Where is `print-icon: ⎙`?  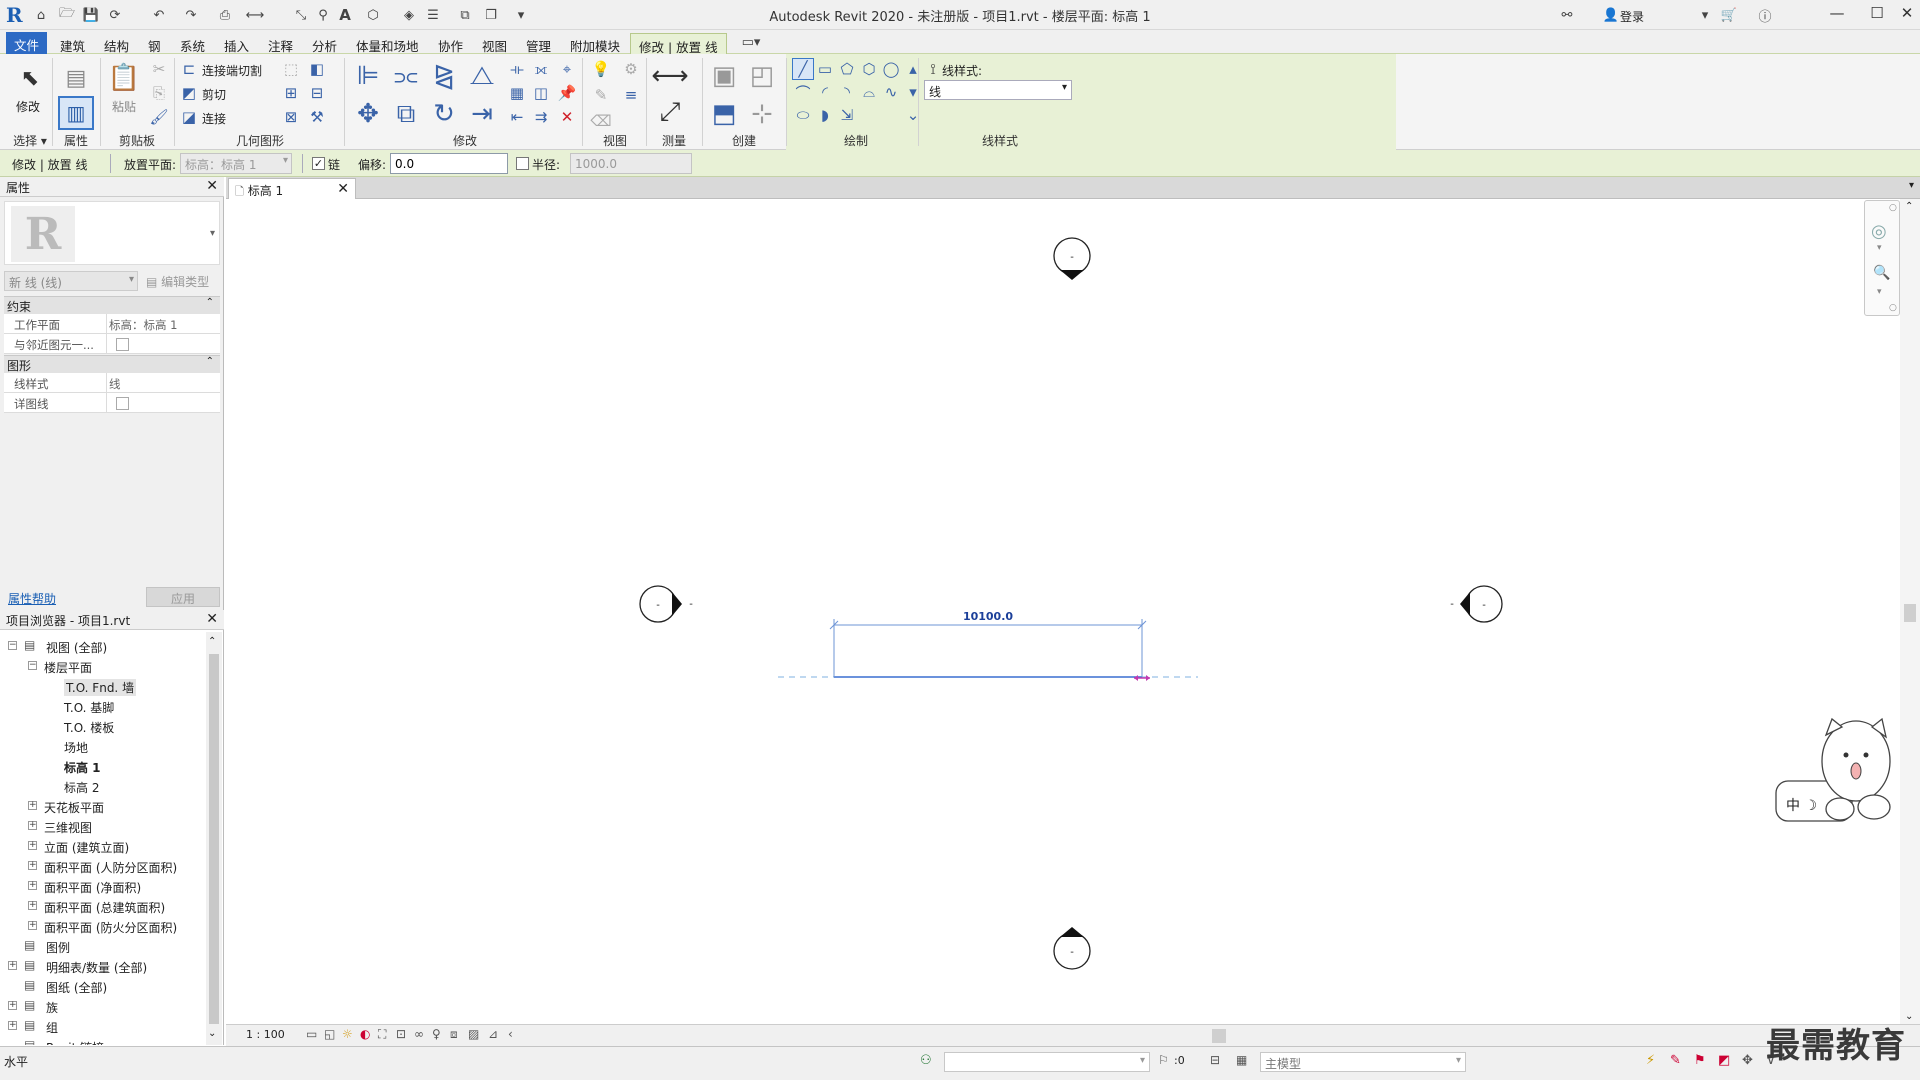
print-icon: ⎙ is located at coordinates (225, 15).